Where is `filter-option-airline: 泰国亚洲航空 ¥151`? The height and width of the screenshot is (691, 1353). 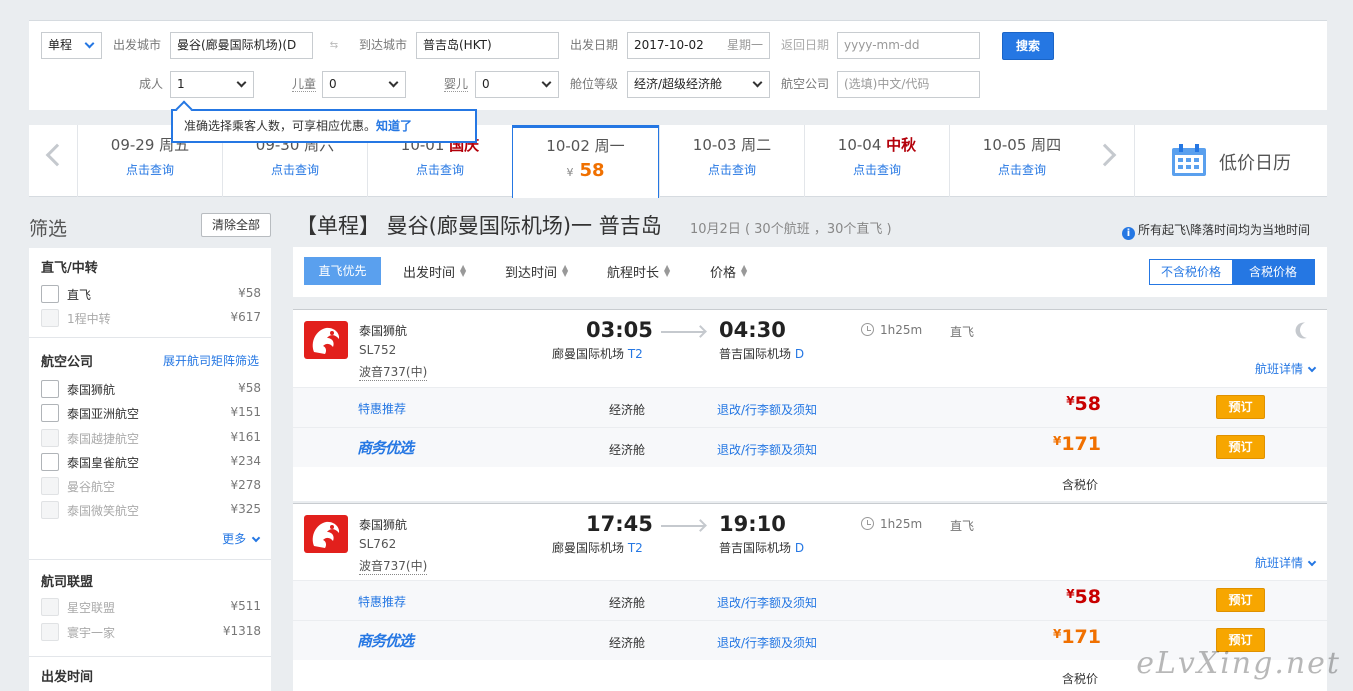
filter-option-airline: 泰国亚洲航空 ¥151 is located at coordinates (151, 413).